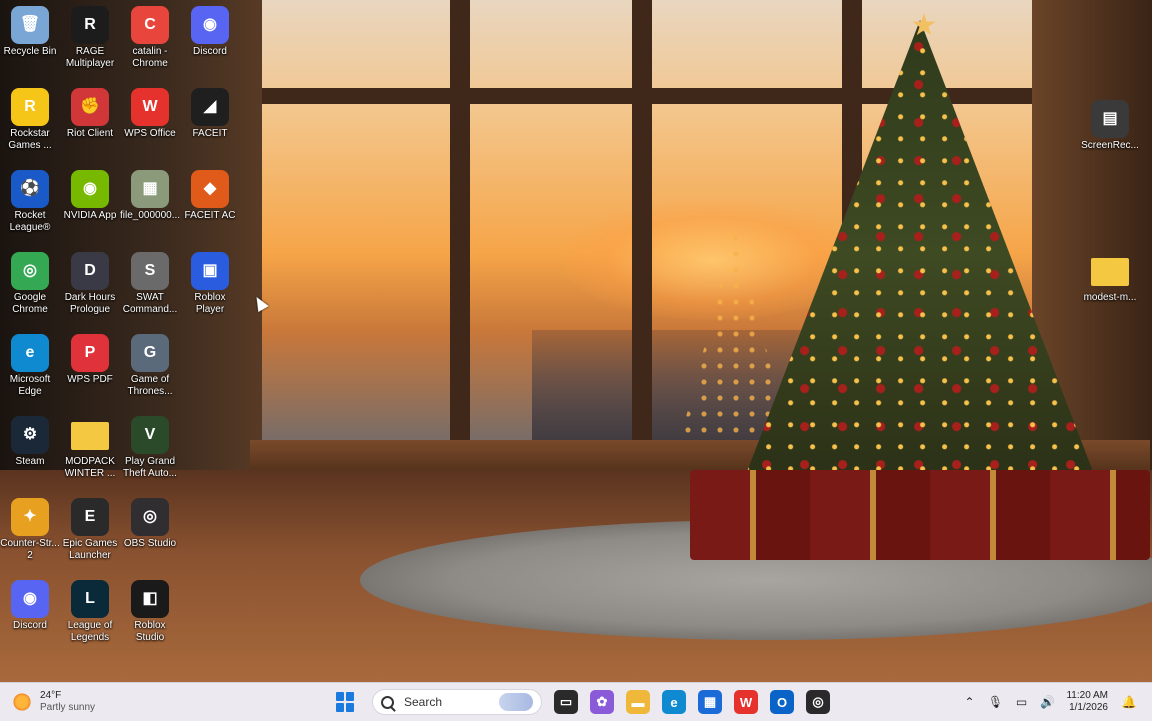 This screenshot has height=721, width=1152. I want to click on taskbar-task-view-icon: ▭, so click(566, 702).